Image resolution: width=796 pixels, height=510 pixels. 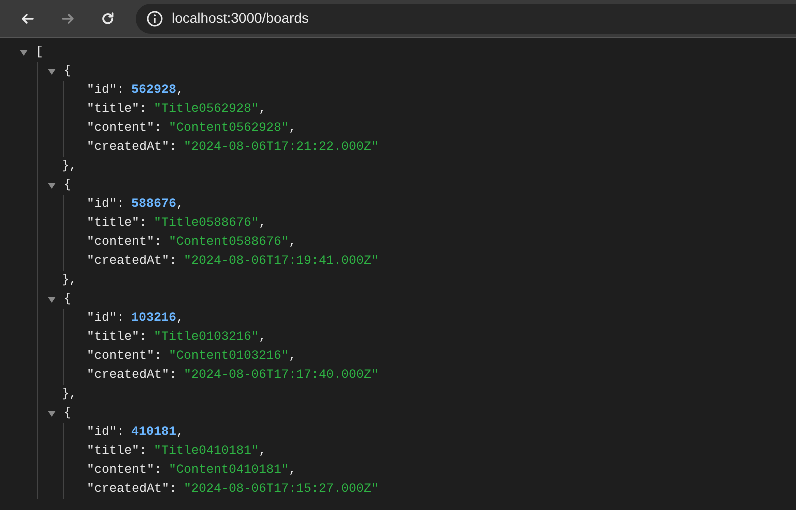 I want to click on reload-icon, so click(x=108, y=18).